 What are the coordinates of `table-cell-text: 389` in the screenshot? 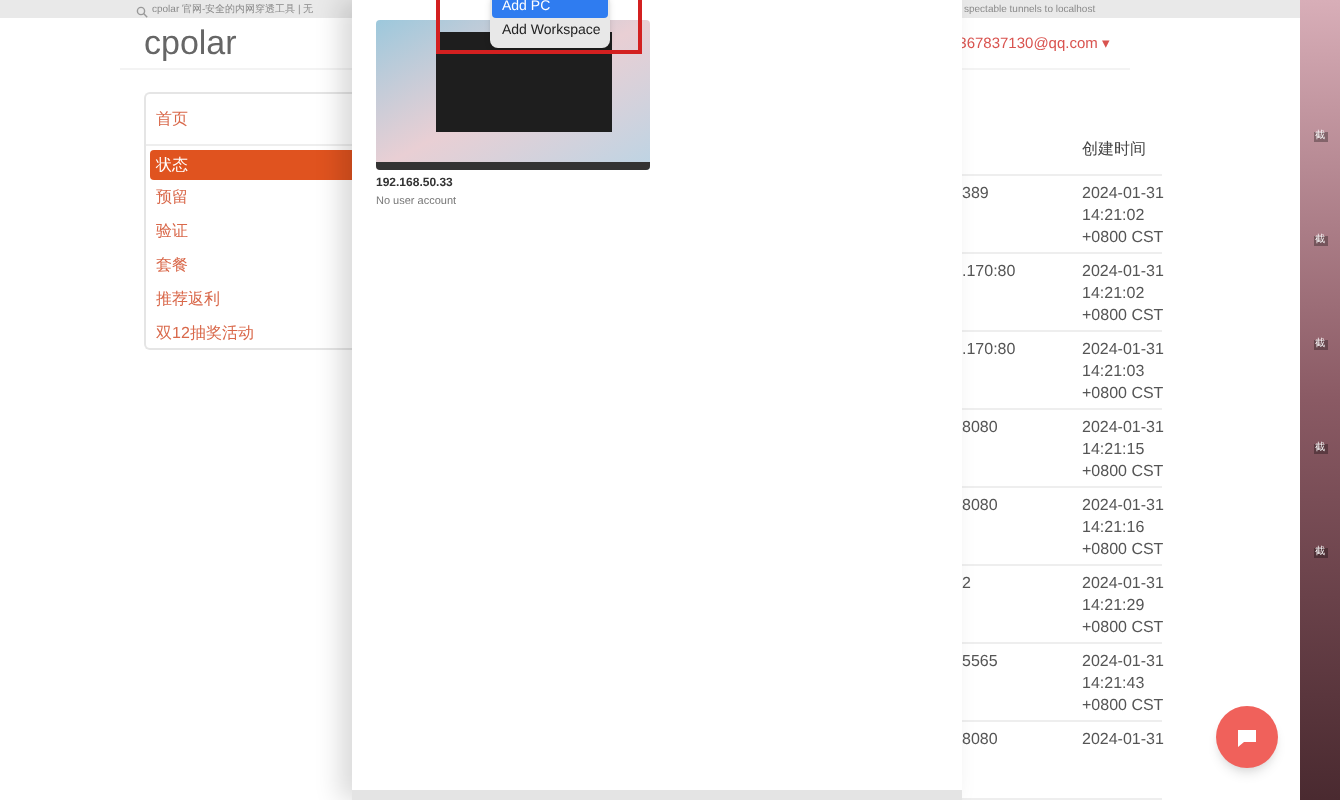 It's located at (976, 194).